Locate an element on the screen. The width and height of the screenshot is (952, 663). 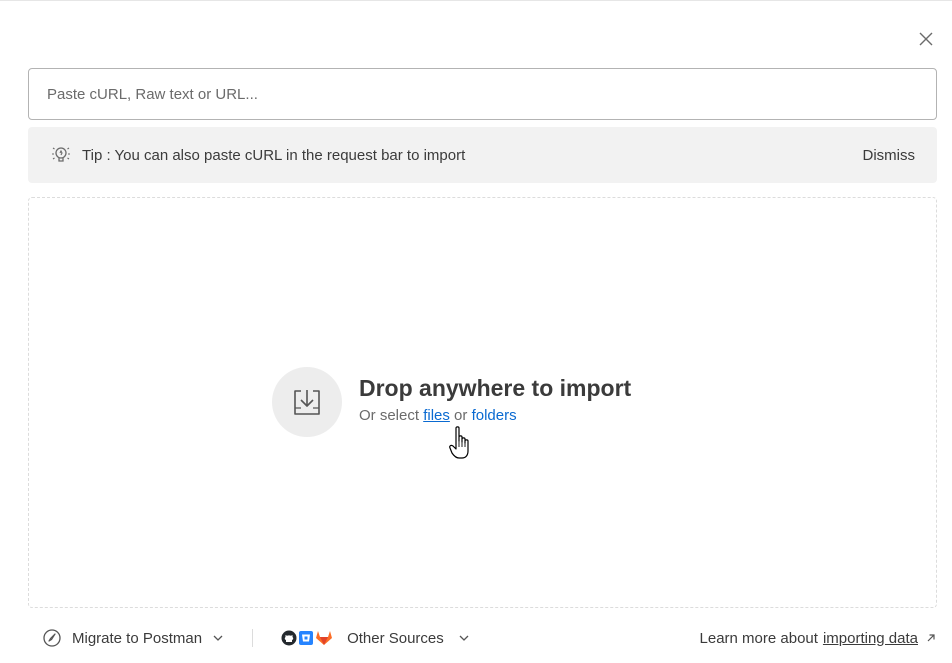
migrate-dropdown: Migrate to Postman is located at coordinates (133, 638).